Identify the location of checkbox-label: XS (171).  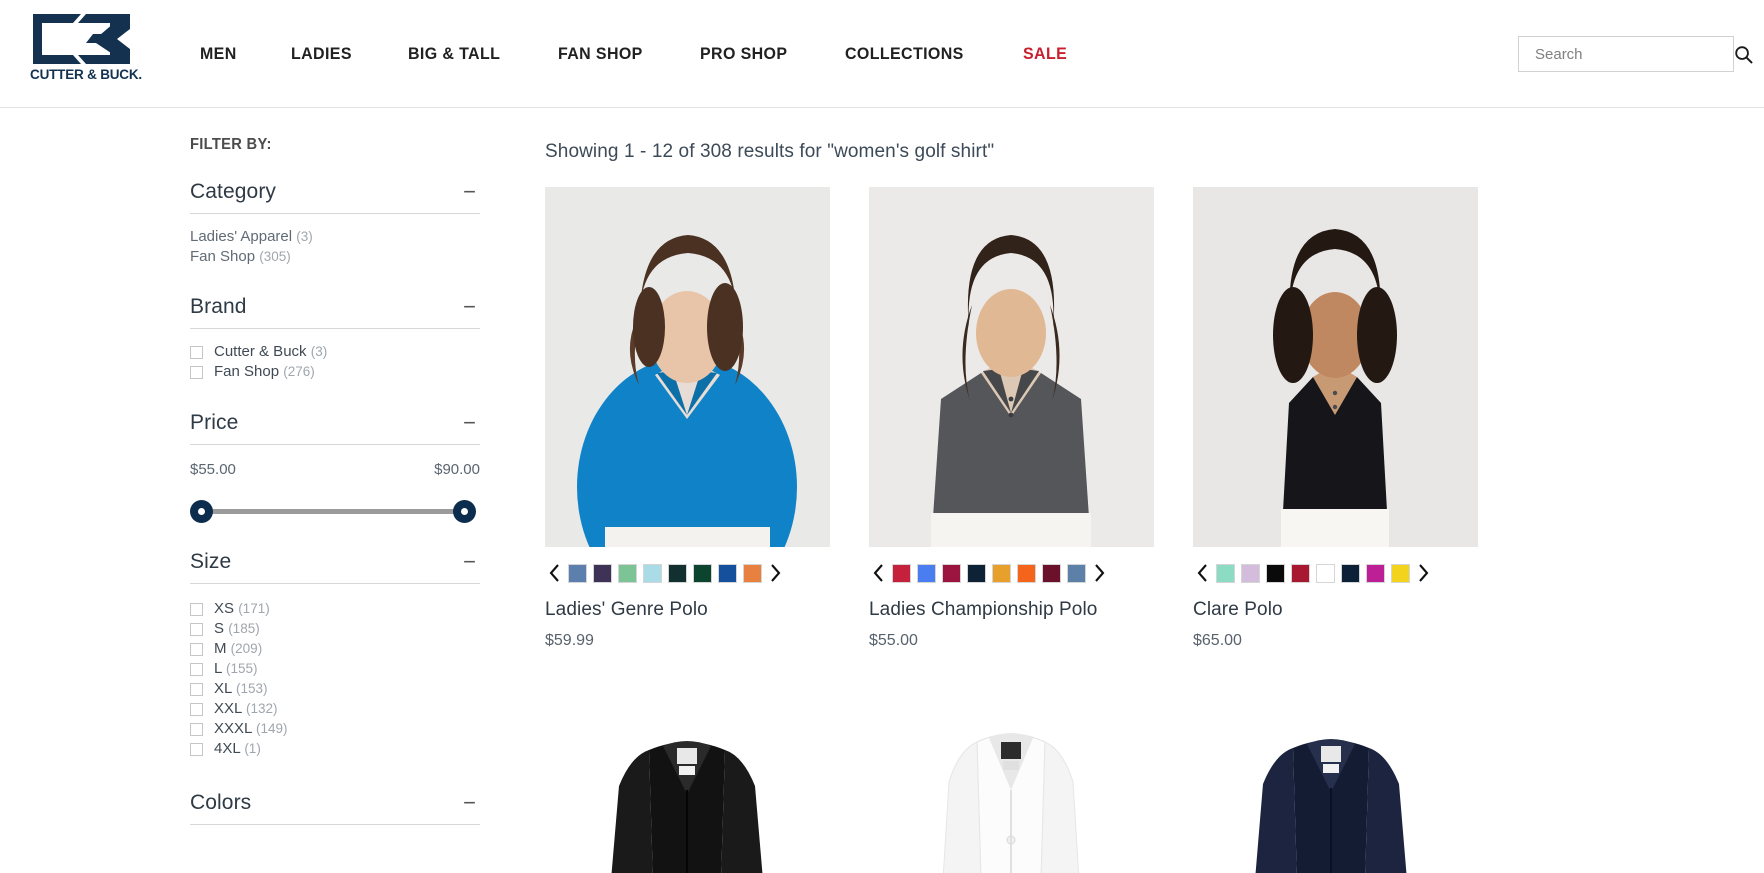
(242, 609).